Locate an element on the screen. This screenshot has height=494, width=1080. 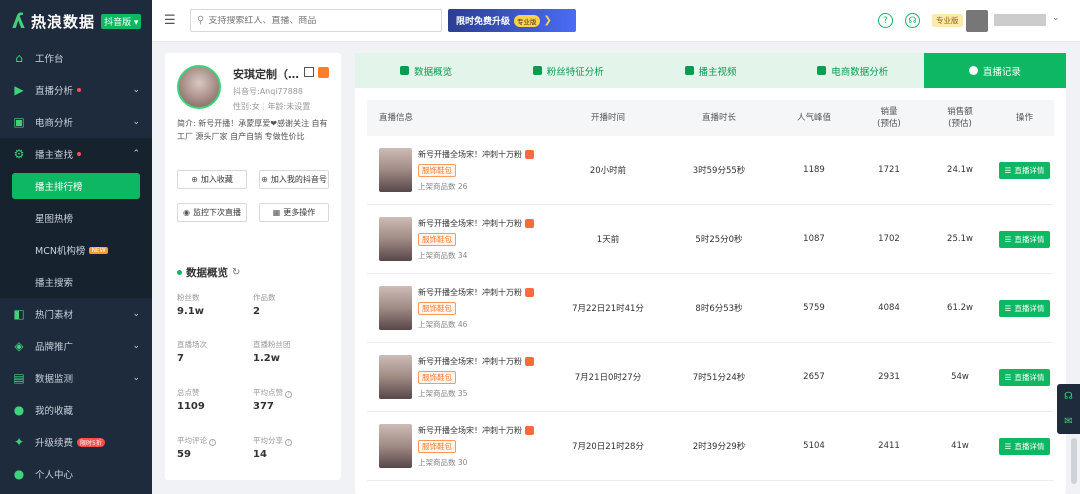
sidebar-item-label: 直播分析 is located at coordinates (54, 91).